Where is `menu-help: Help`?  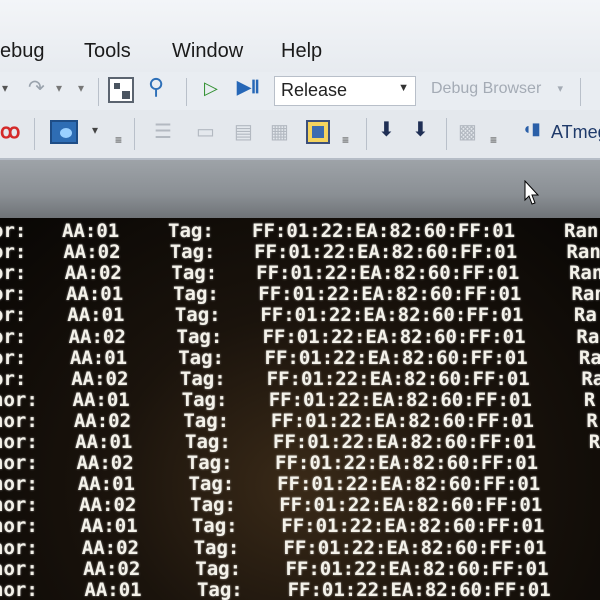 menu-help: Help is located at coordinates (301, 51).